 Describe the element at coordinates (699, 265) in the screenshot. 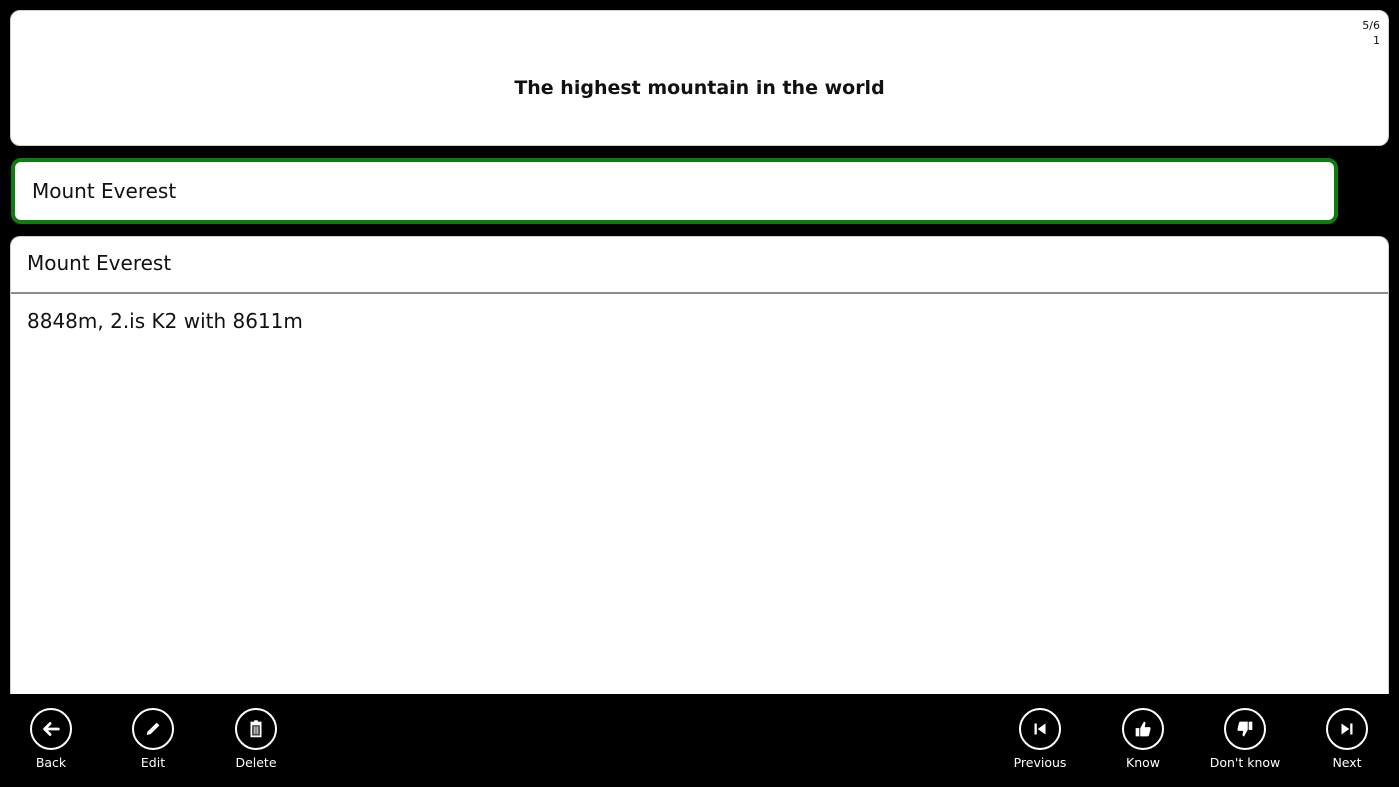

I see `correct-answer: Mount Everest` at that location.